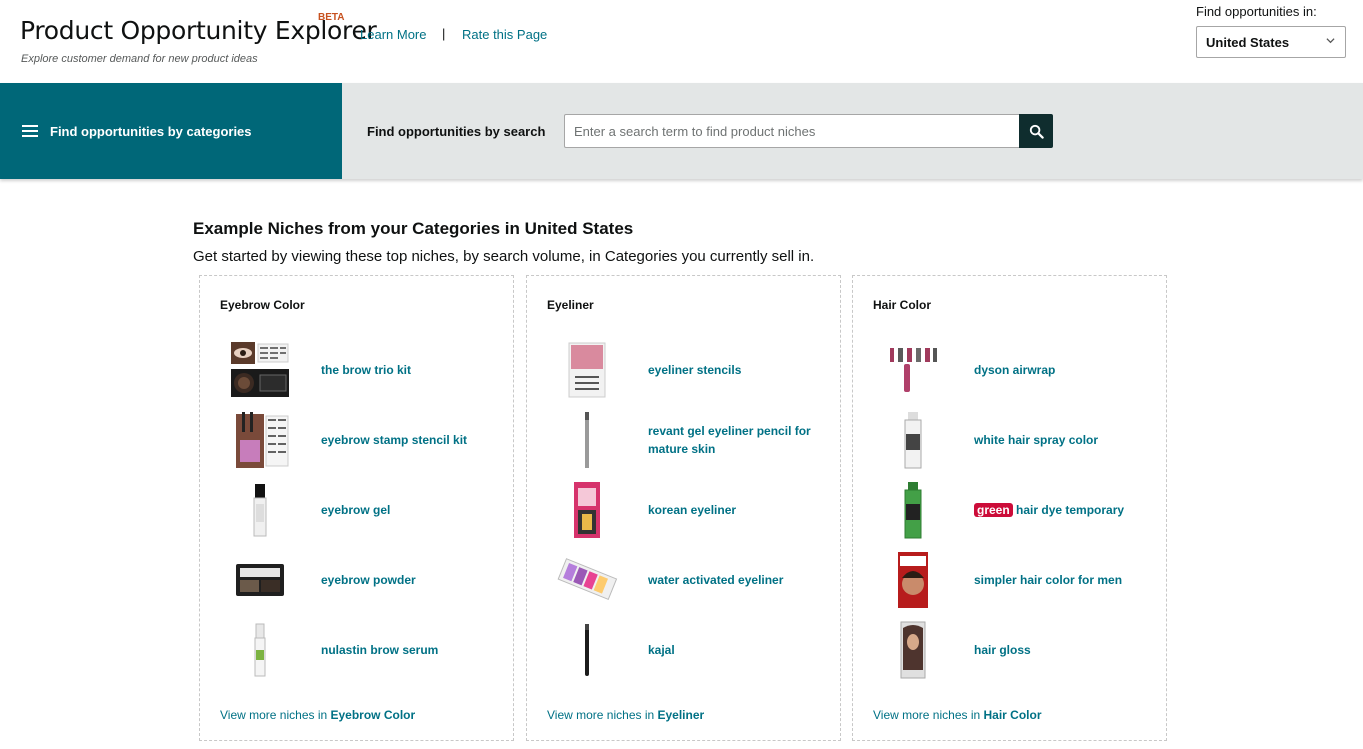  I want to click on niche-item: dyson airwrap, so click(1013, 370).